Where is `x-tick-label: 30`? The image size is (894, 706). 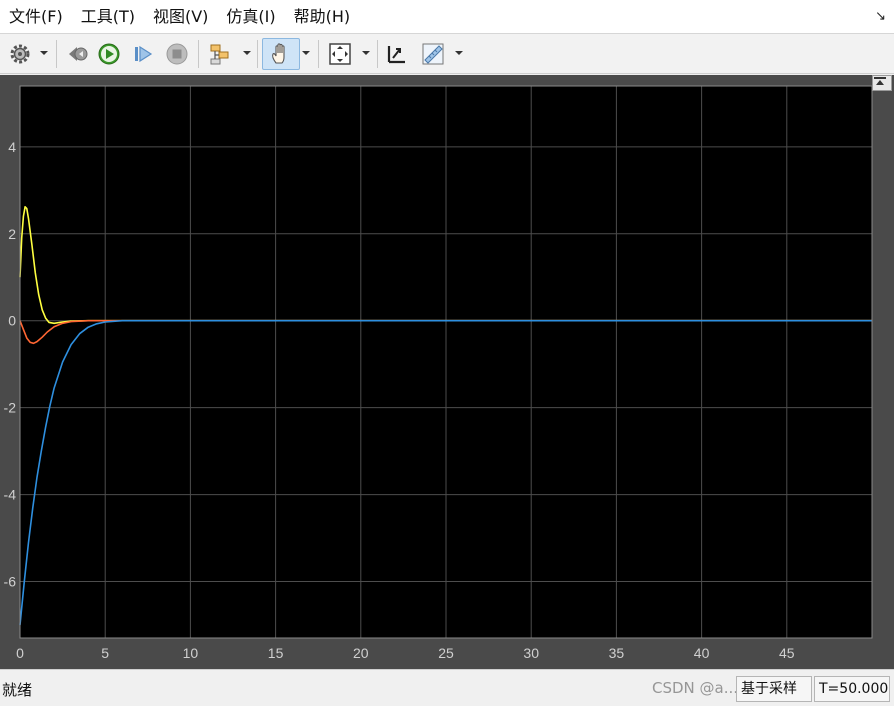
x-tick-label: 30 is located at coordinates (531, 653).